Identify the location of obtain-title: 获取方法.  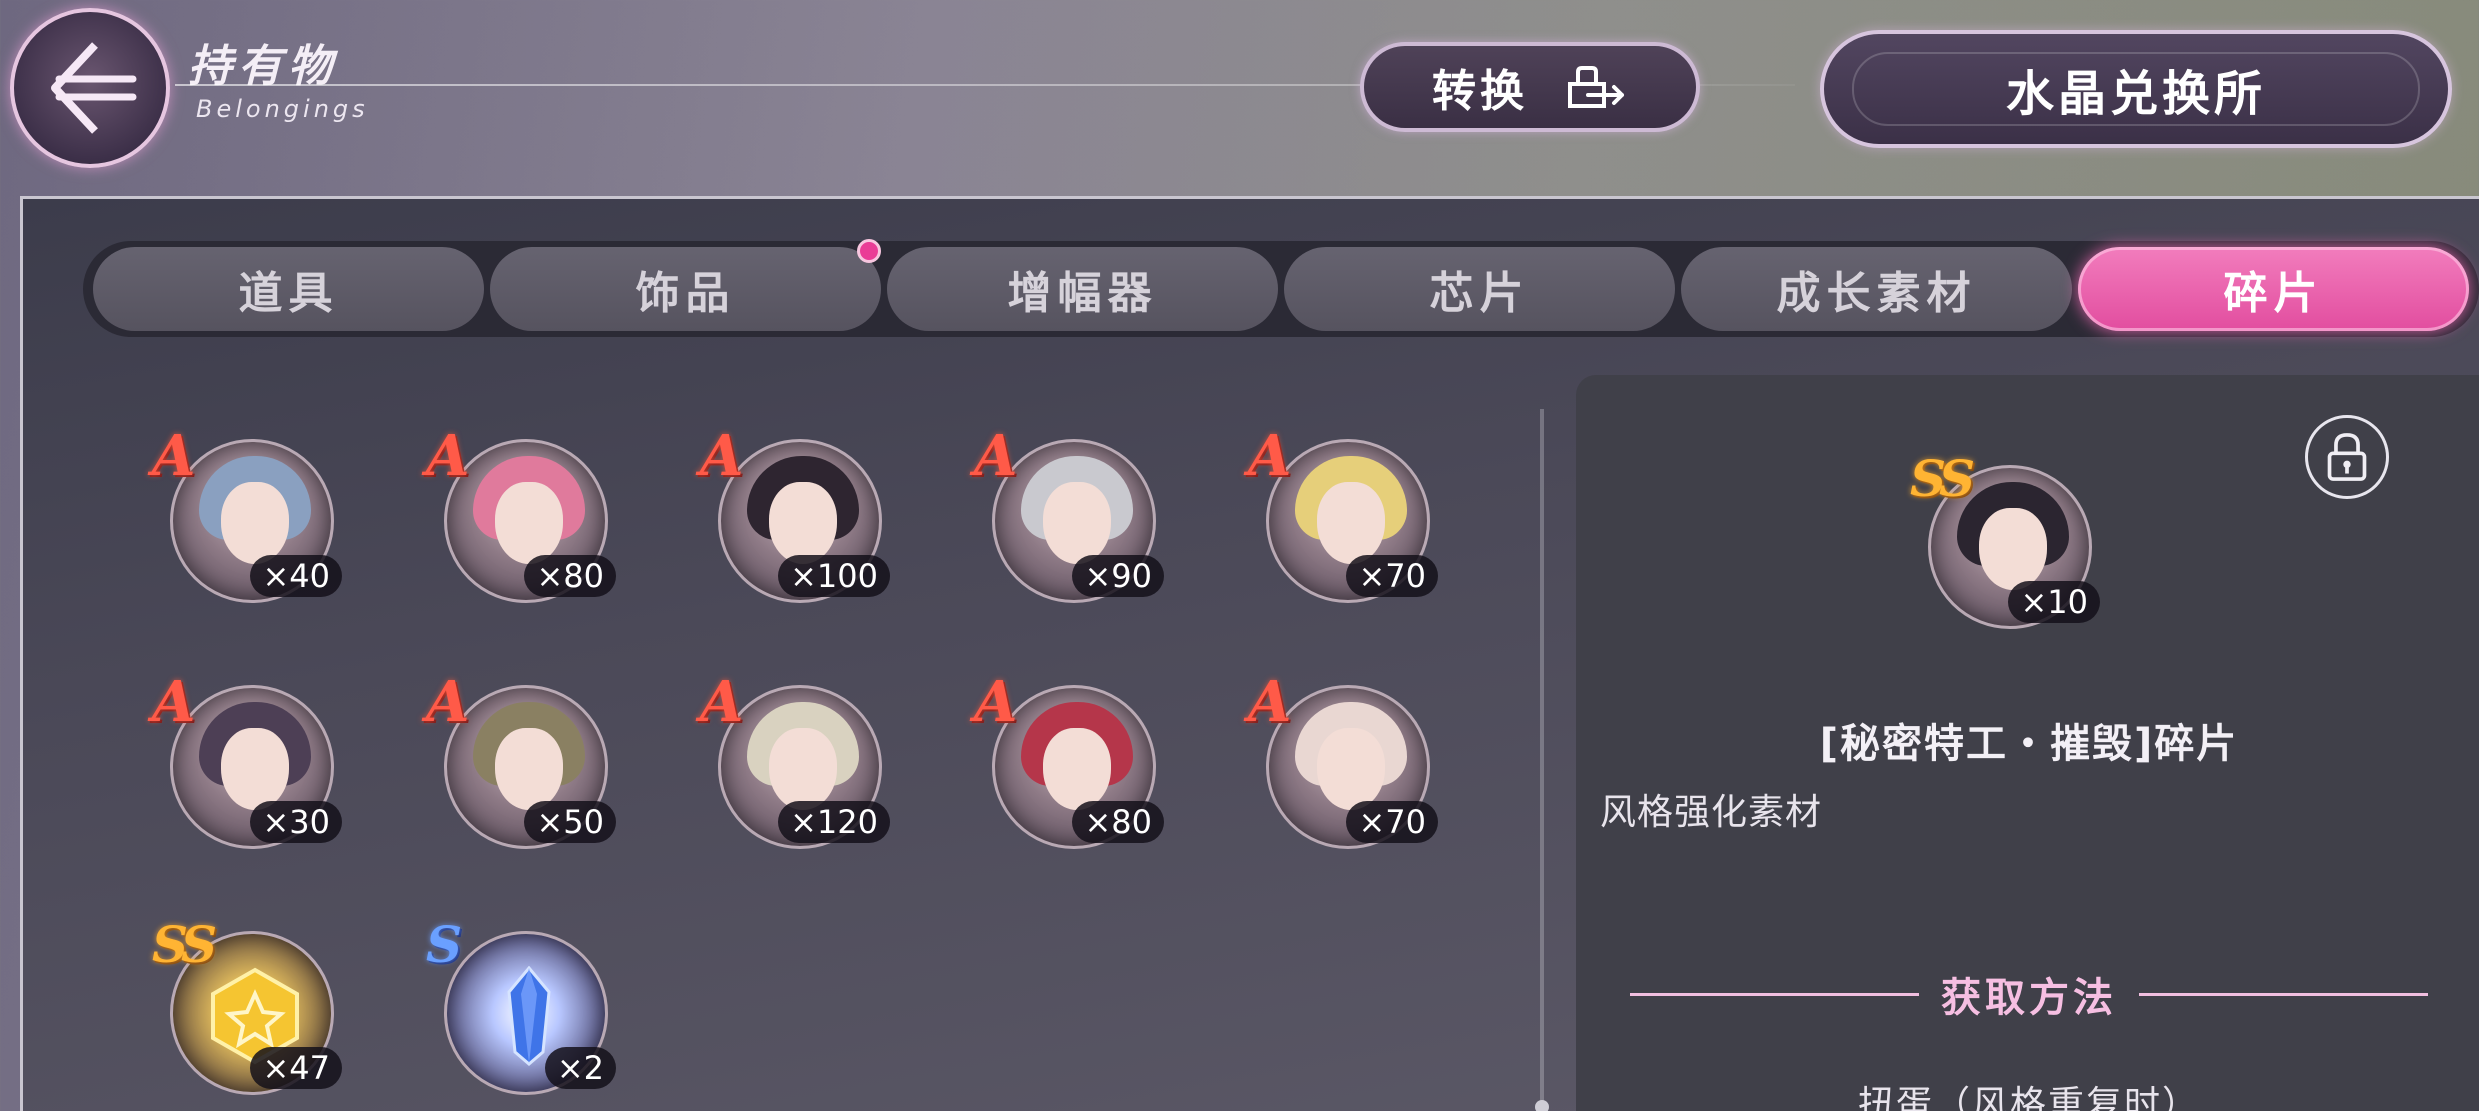
(2029, 998).